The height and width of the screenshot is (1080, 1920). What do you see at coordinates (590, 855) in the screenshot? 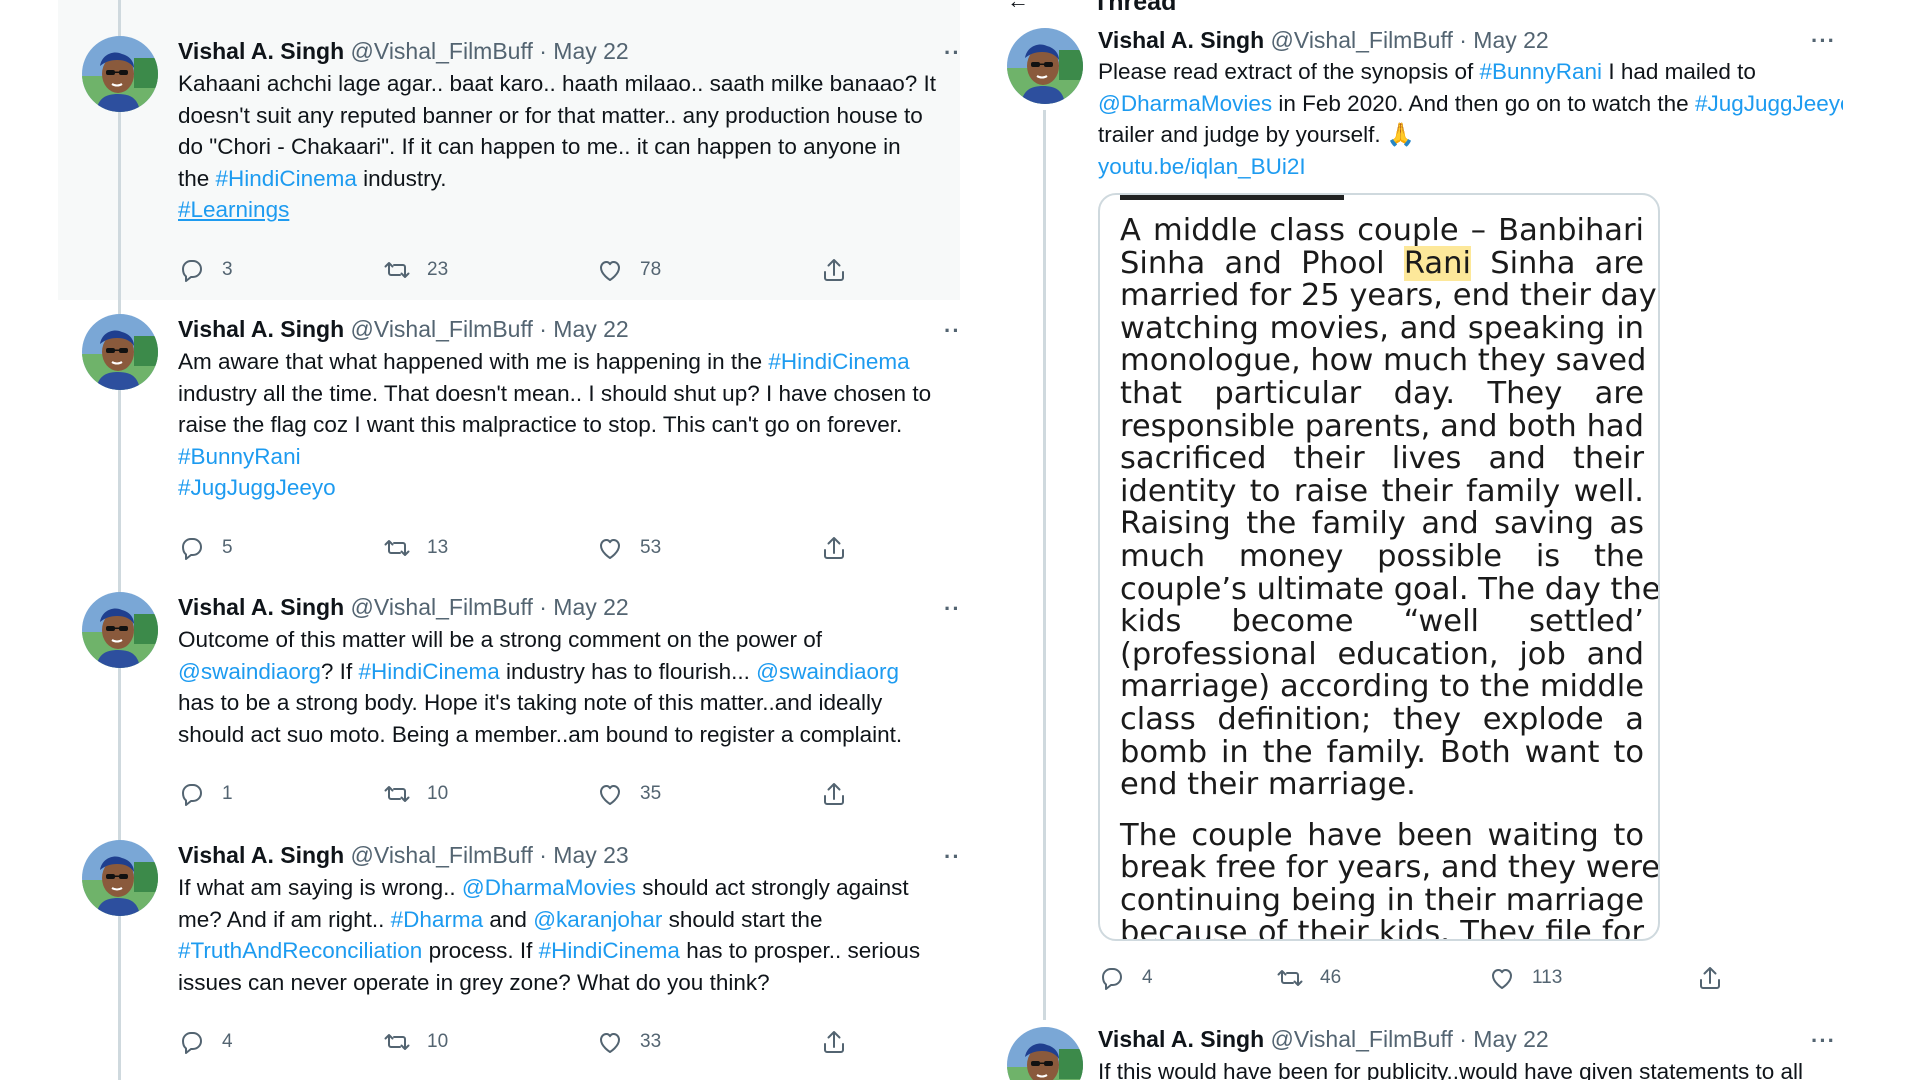
I see `tweet-date: May 23` at bounding box center [590, 855].